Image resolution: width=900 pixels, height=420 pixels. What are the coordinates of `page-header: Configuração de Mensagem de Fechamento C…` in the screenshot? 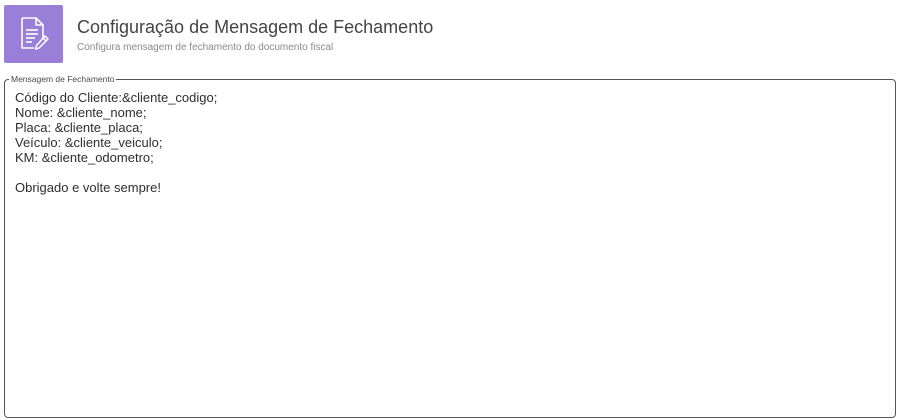 It's located at (218, 35).